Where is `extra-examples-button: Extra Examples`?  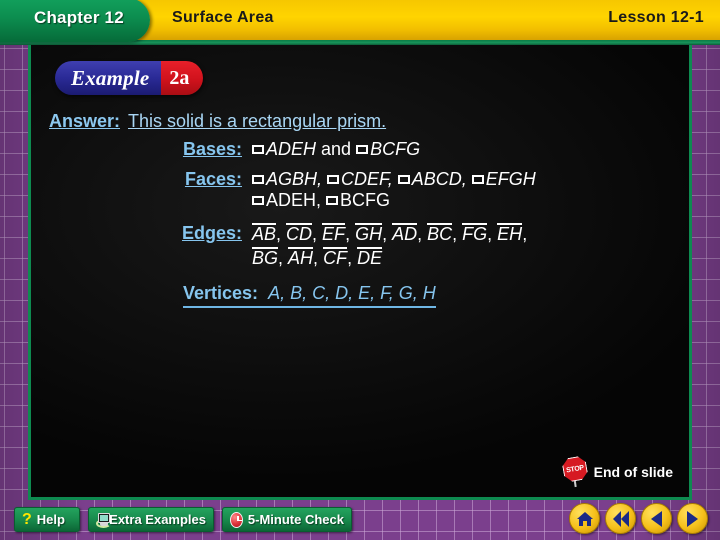
extra-examples-button: Extra Examples is located at coordinates (151, 519).